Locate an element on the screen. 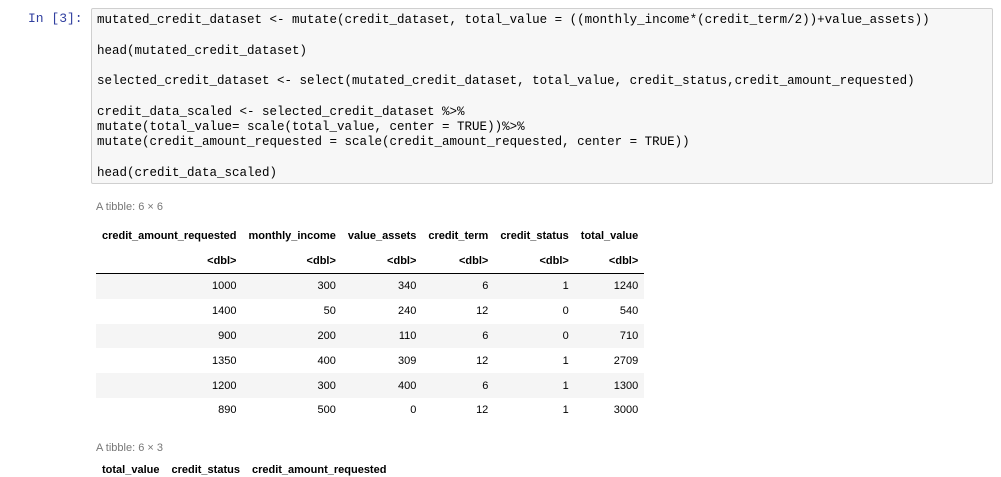 This screenshot has width=1001, height=477. table-cell: 50 is located at coordinates (329, 311).